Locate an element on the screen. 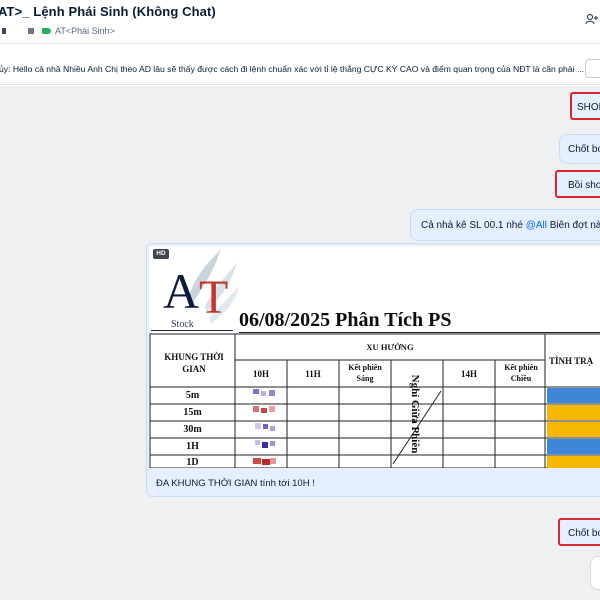 Image resolution: width=600 pixels, height=600 pixels. header-trend: XU HƯỚNG is located at coordinates (390, 347).